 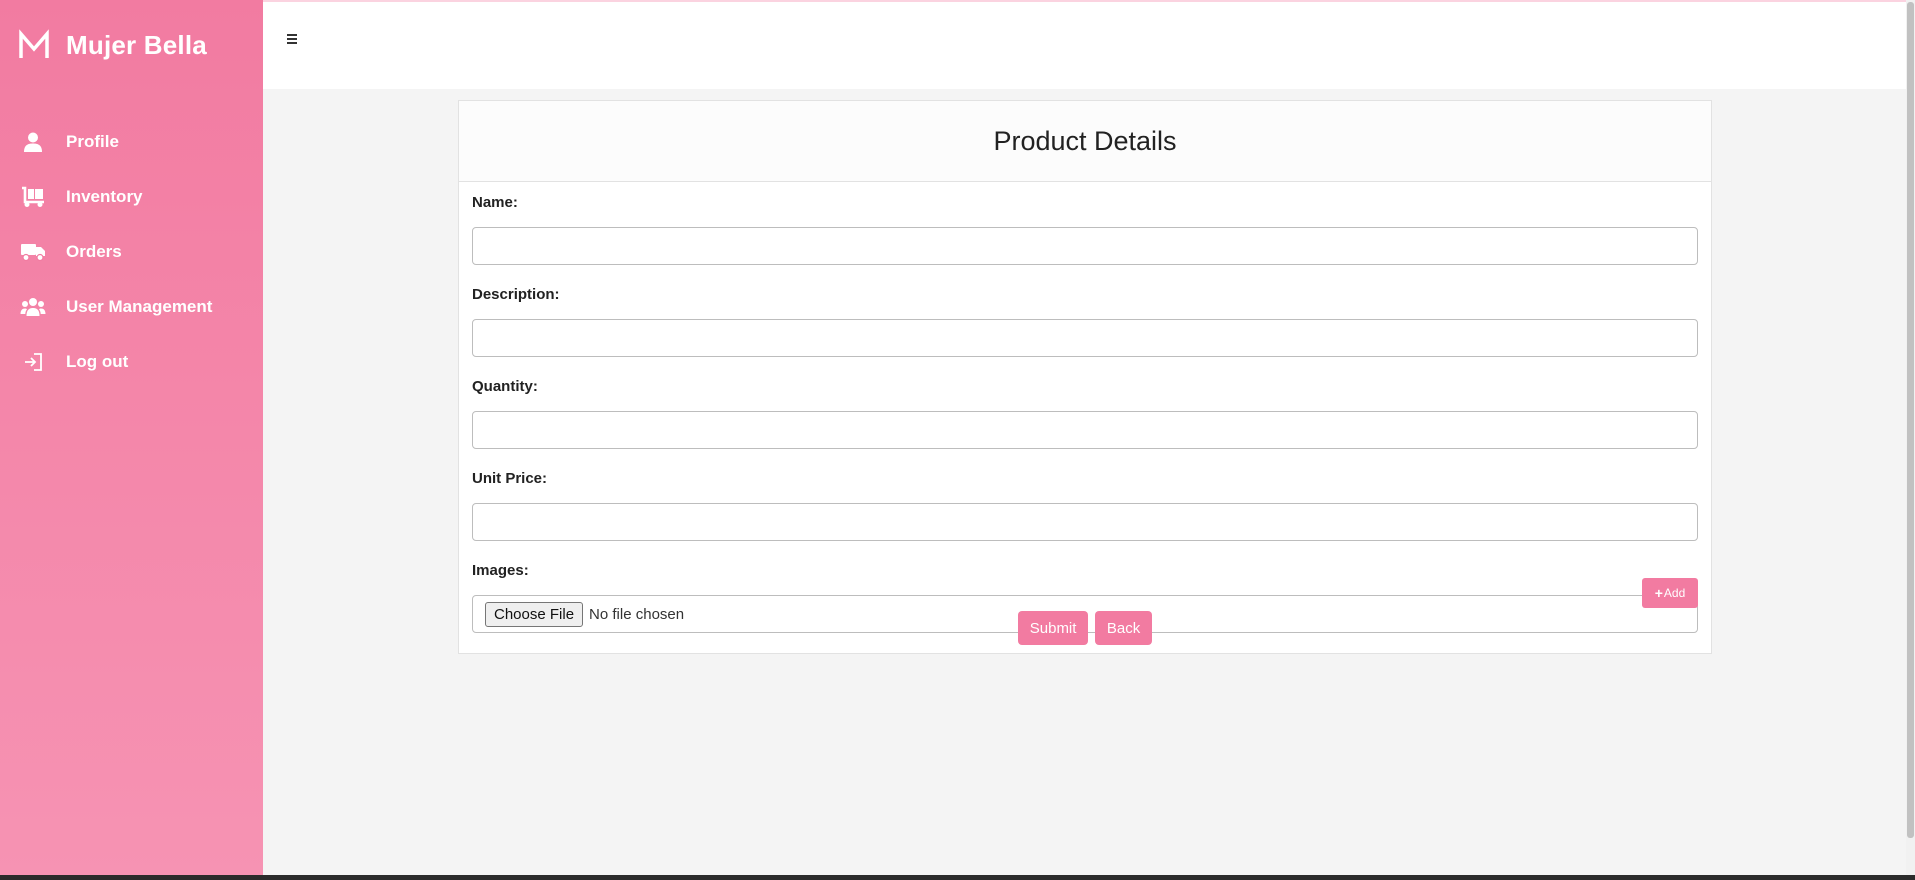 I want to click on back-button: Back, so click(x=1123, y=628).